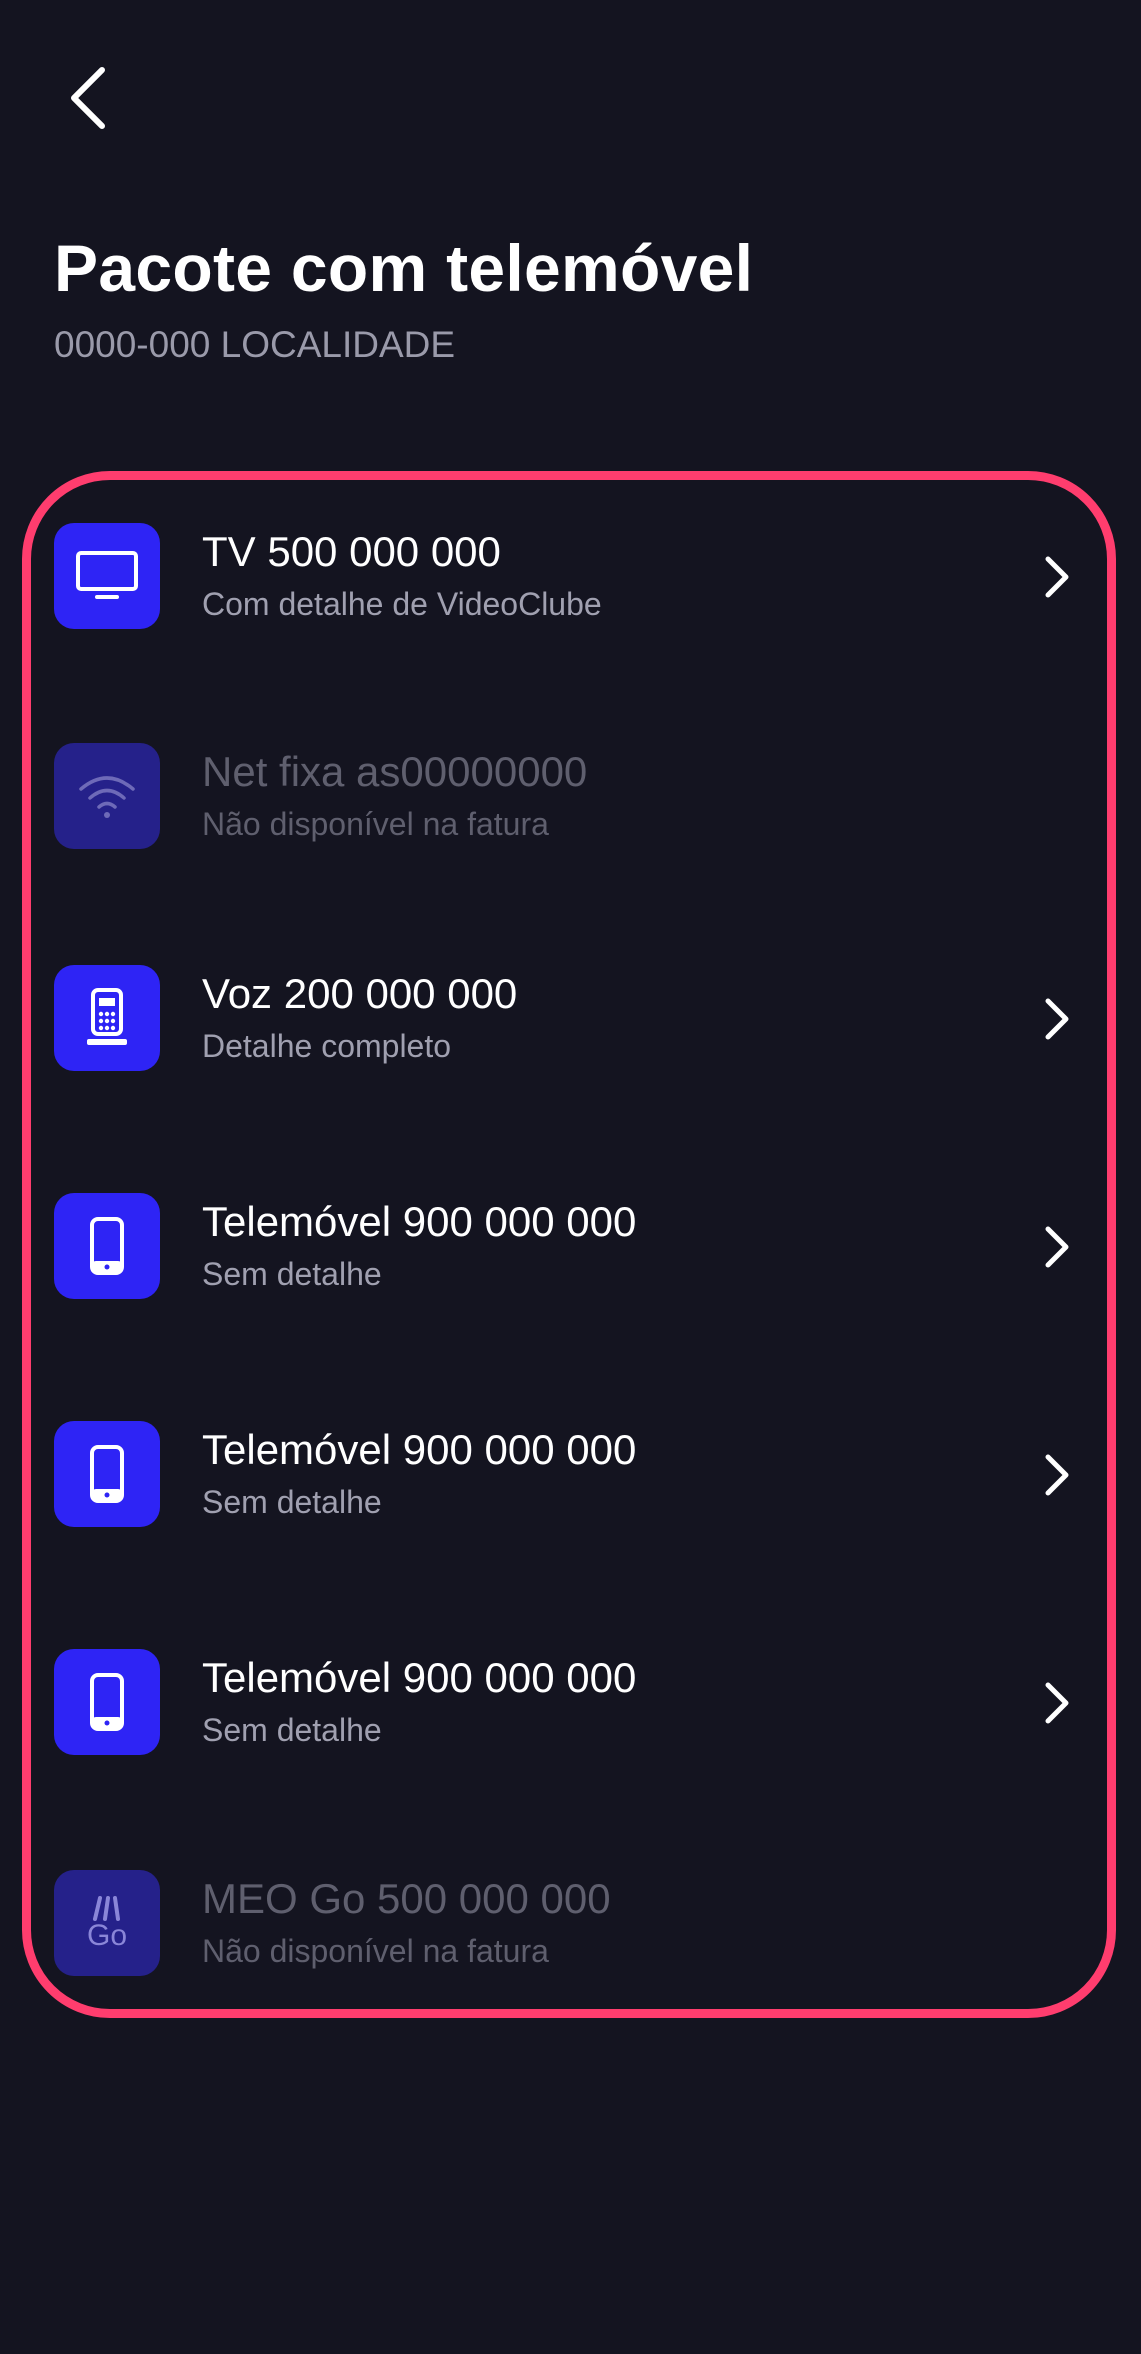 This screenshot has width=1141, height=2354. Describe the element at coordinates (327, 1046) in the screenshot. I see `service-subtitle: Detalhe completo` at that location.